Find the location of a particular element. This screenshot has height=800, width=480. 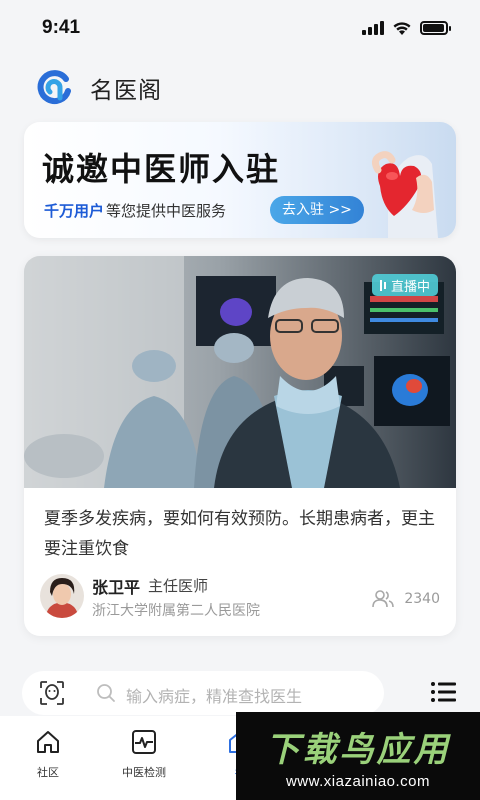

battery-icon is located at coordinates (435, 28).